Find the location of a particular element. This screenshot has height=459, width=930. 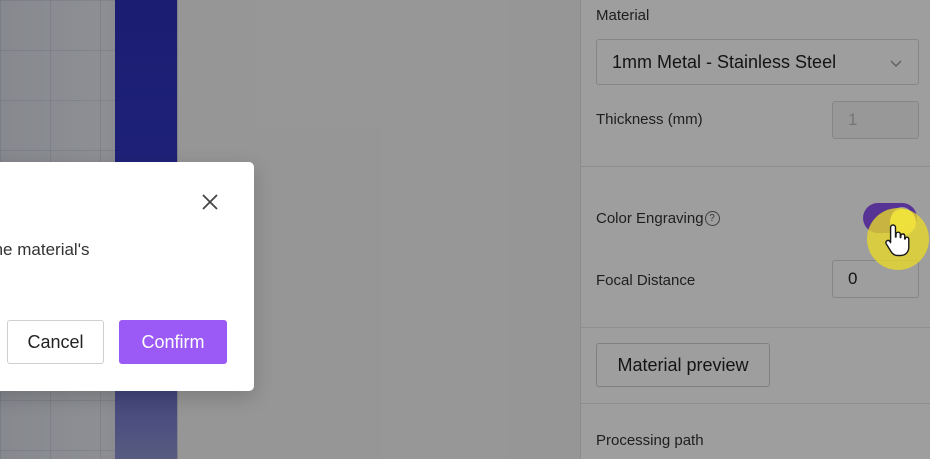

dialog-message-text: ording to the material's is located at coordinates (45, 249).